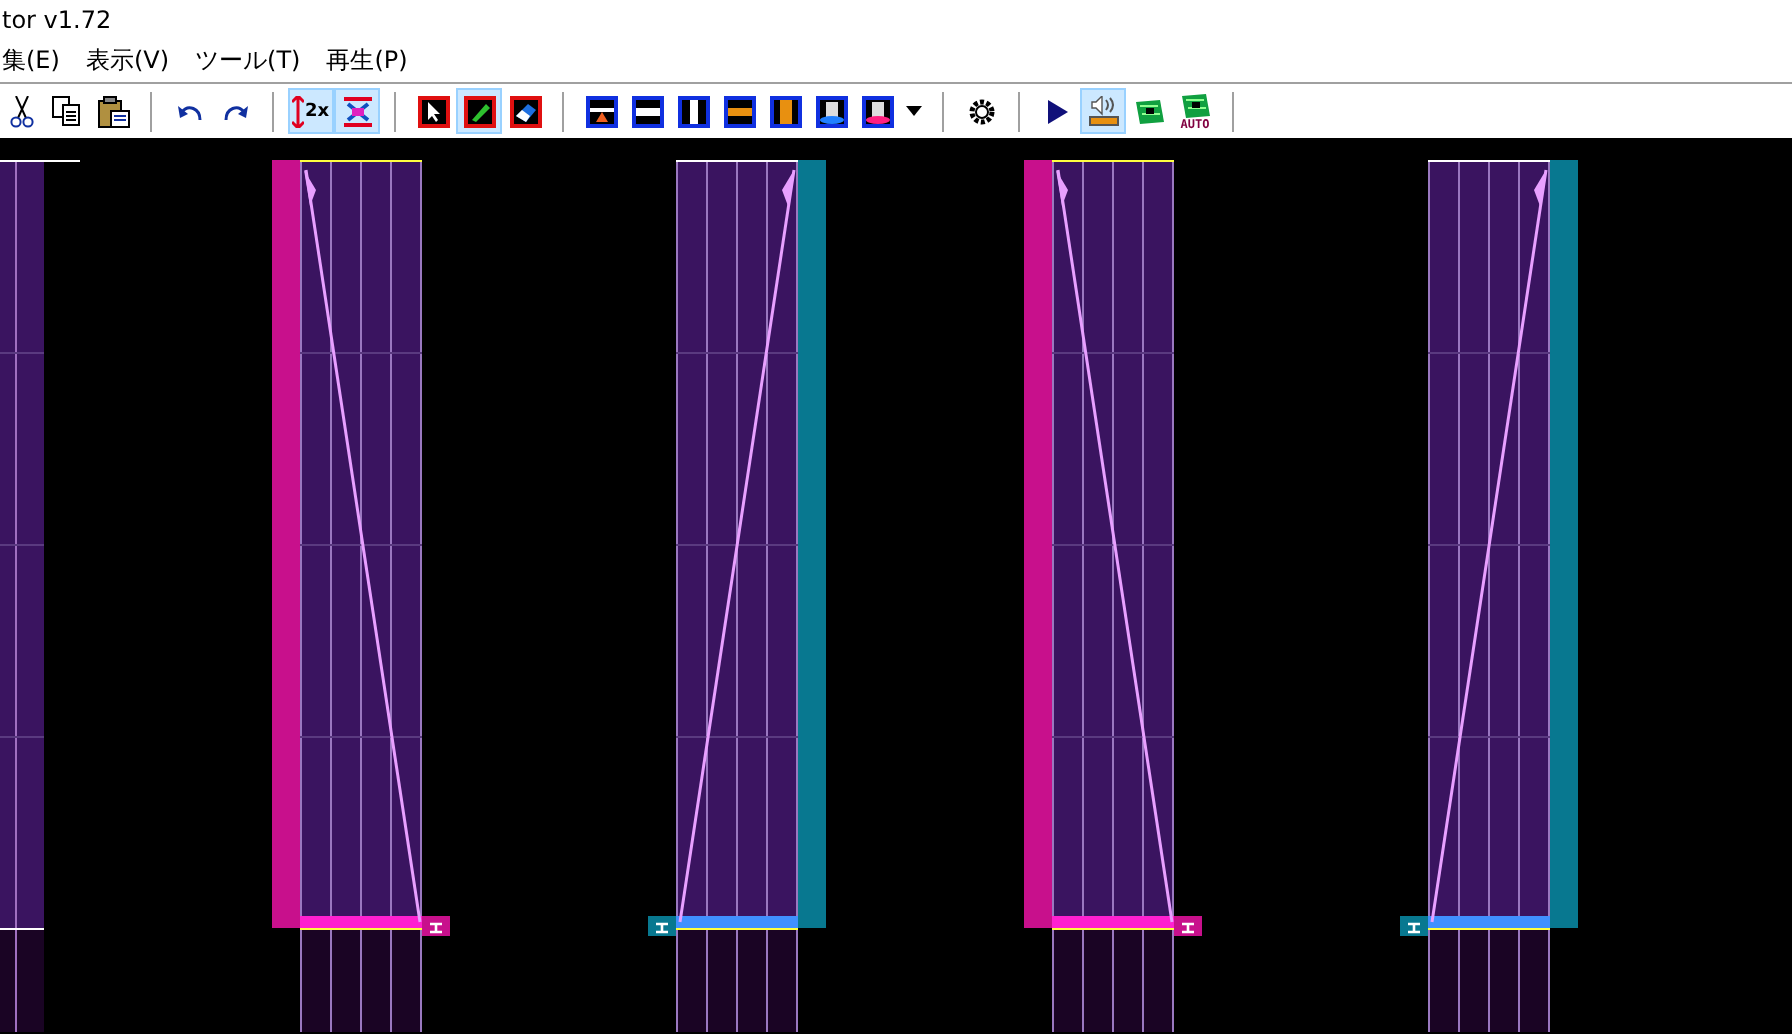 The width and height of the screenshot is (1792, 1034). I want to click on speaker-icon, so click(1103, 111).